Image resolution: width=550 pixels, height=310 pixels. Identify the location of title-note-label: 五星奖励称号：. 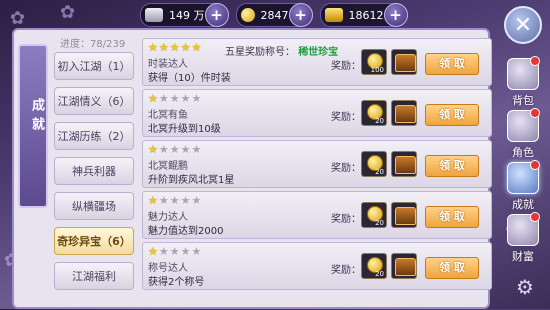
(260, 52).